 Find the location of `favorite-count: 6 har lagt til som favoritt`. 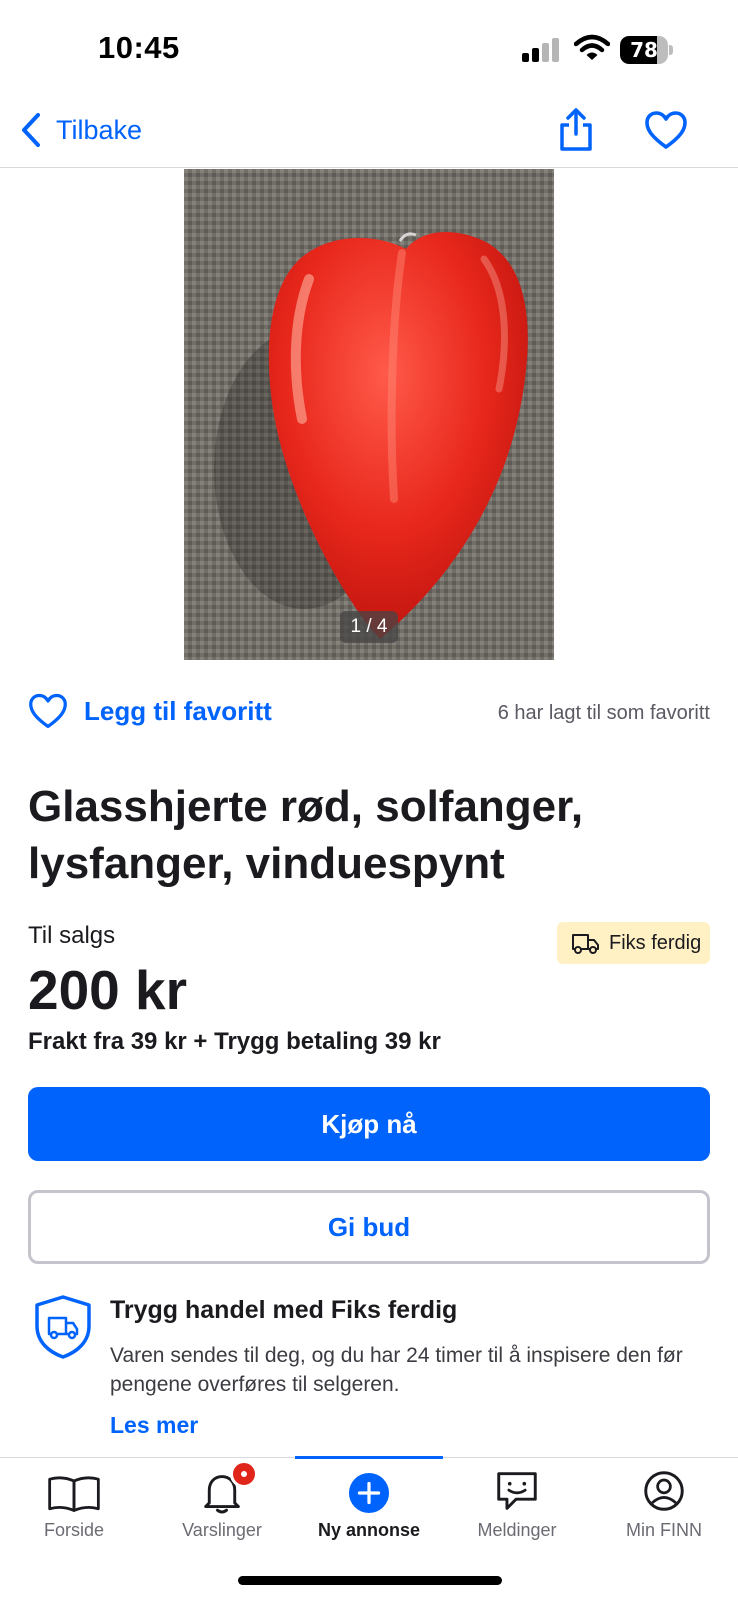

favorite-count: 6 har lagt til som favoritt is located at coordinates (603, 713).